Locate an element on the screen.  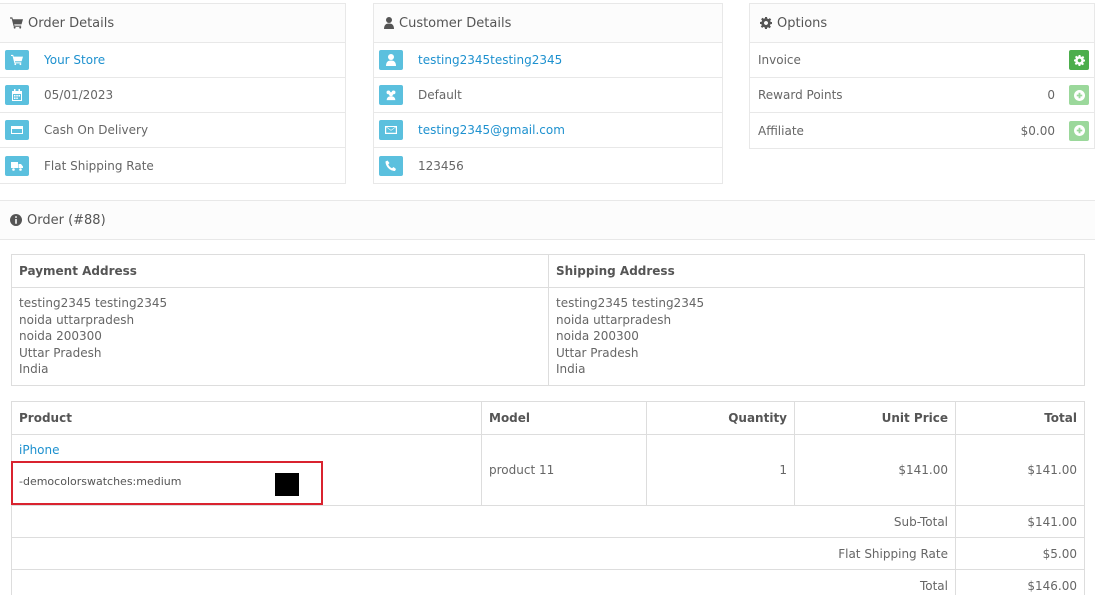
invoice-label: Invoice is located at coordinates (779, 60).